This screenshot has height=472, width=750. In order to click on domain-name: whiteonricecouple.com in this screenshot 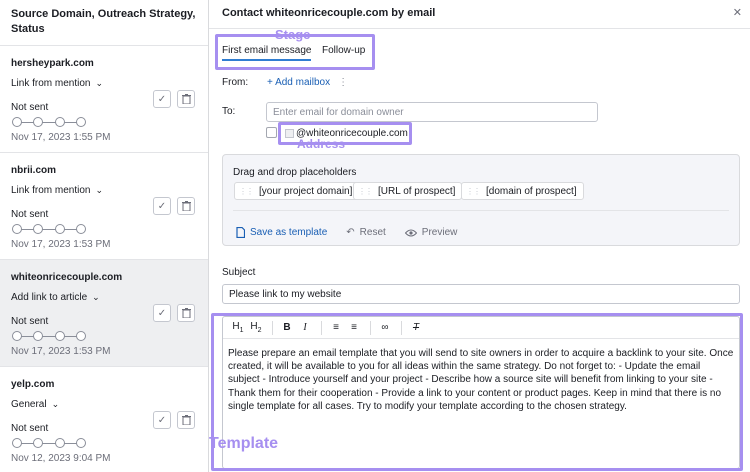, I will do `click(67, 277)`.